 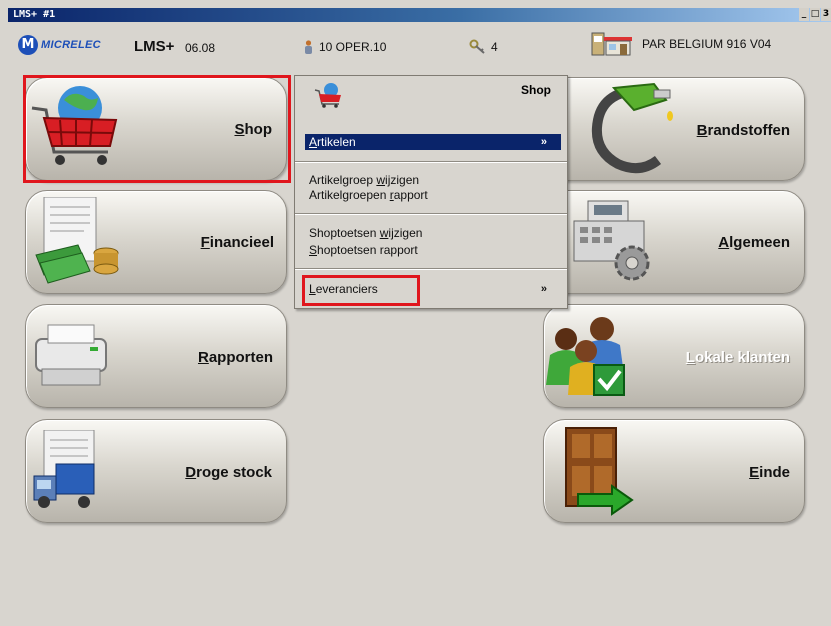 I want to click on keys-info: 4, so click(x=483, y=47).